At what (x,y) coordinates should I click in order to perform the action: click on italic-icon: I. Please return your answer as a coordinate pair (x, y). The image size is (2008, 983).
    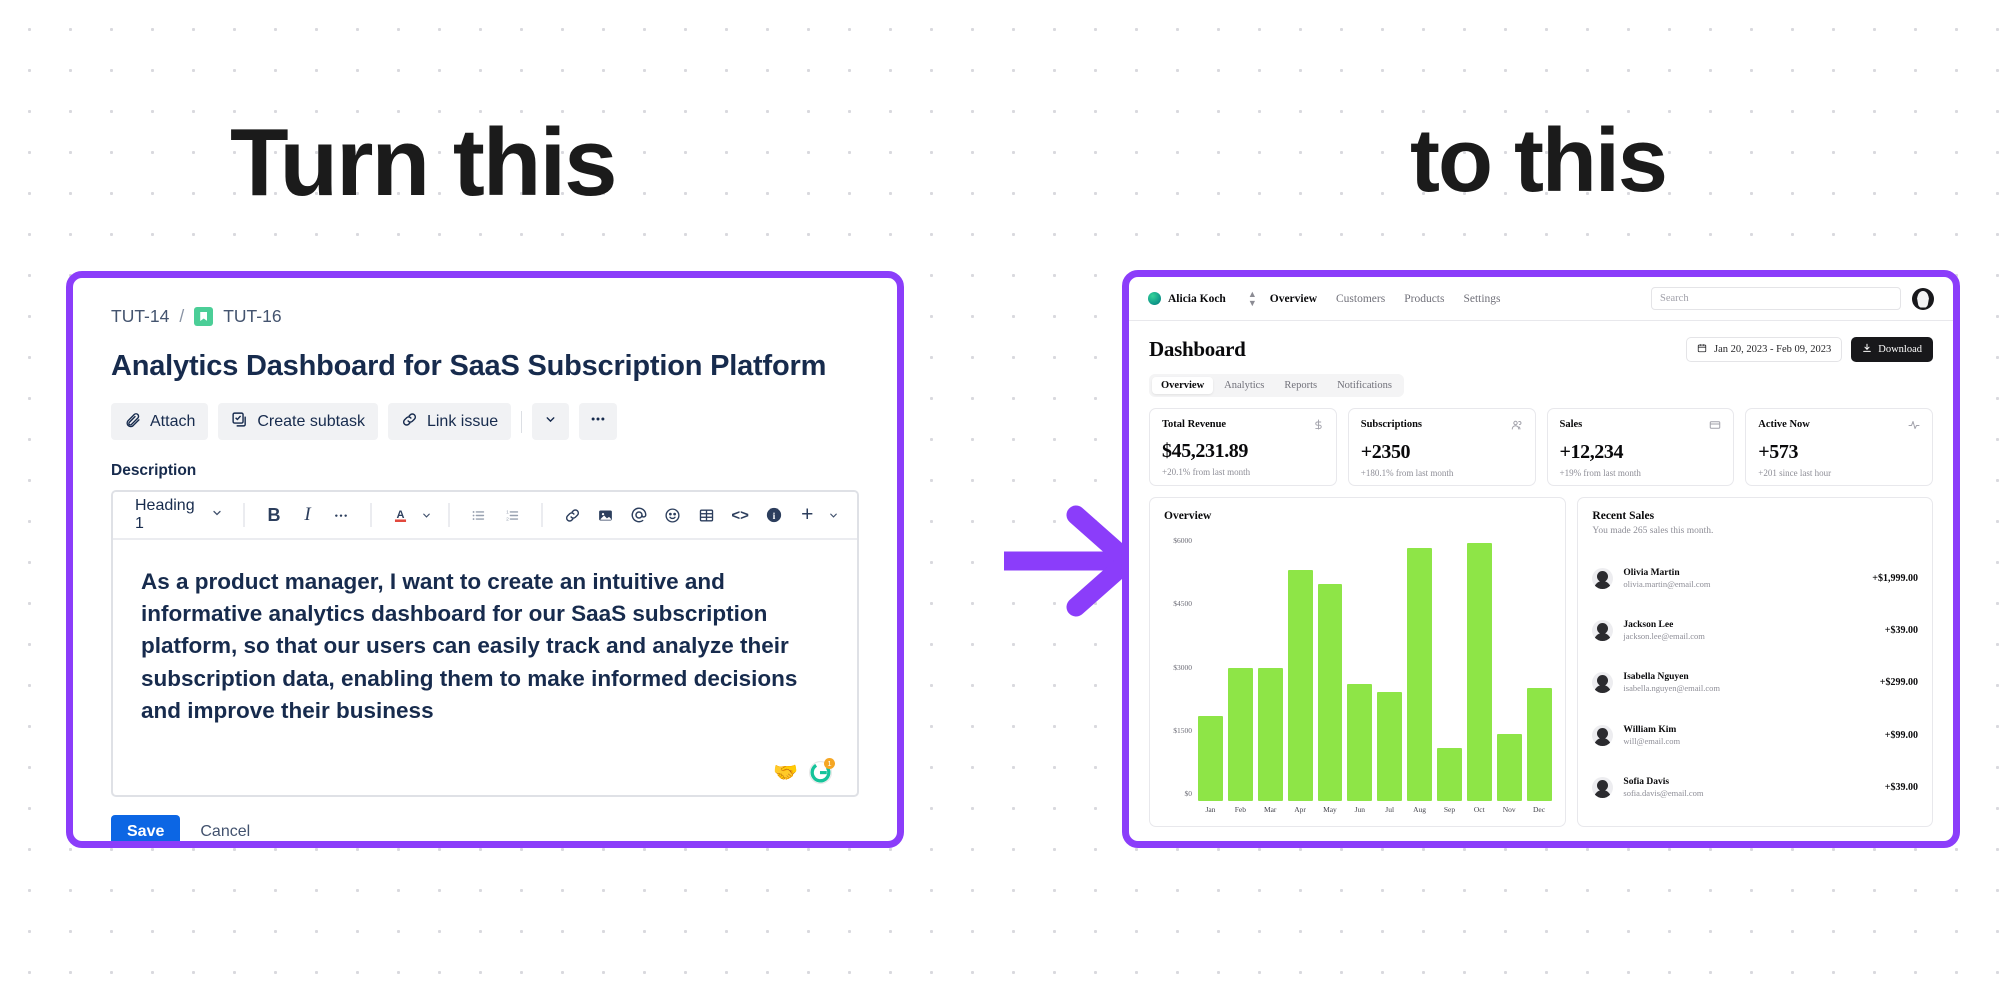
    Looking at the image, I should click on (308, 515).